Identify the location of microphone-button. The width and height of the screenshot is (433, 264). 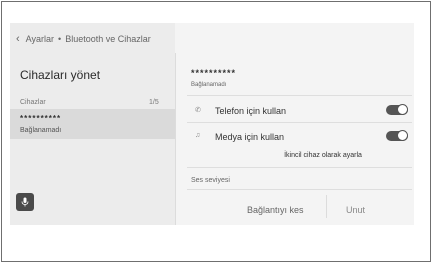
(25, 202).